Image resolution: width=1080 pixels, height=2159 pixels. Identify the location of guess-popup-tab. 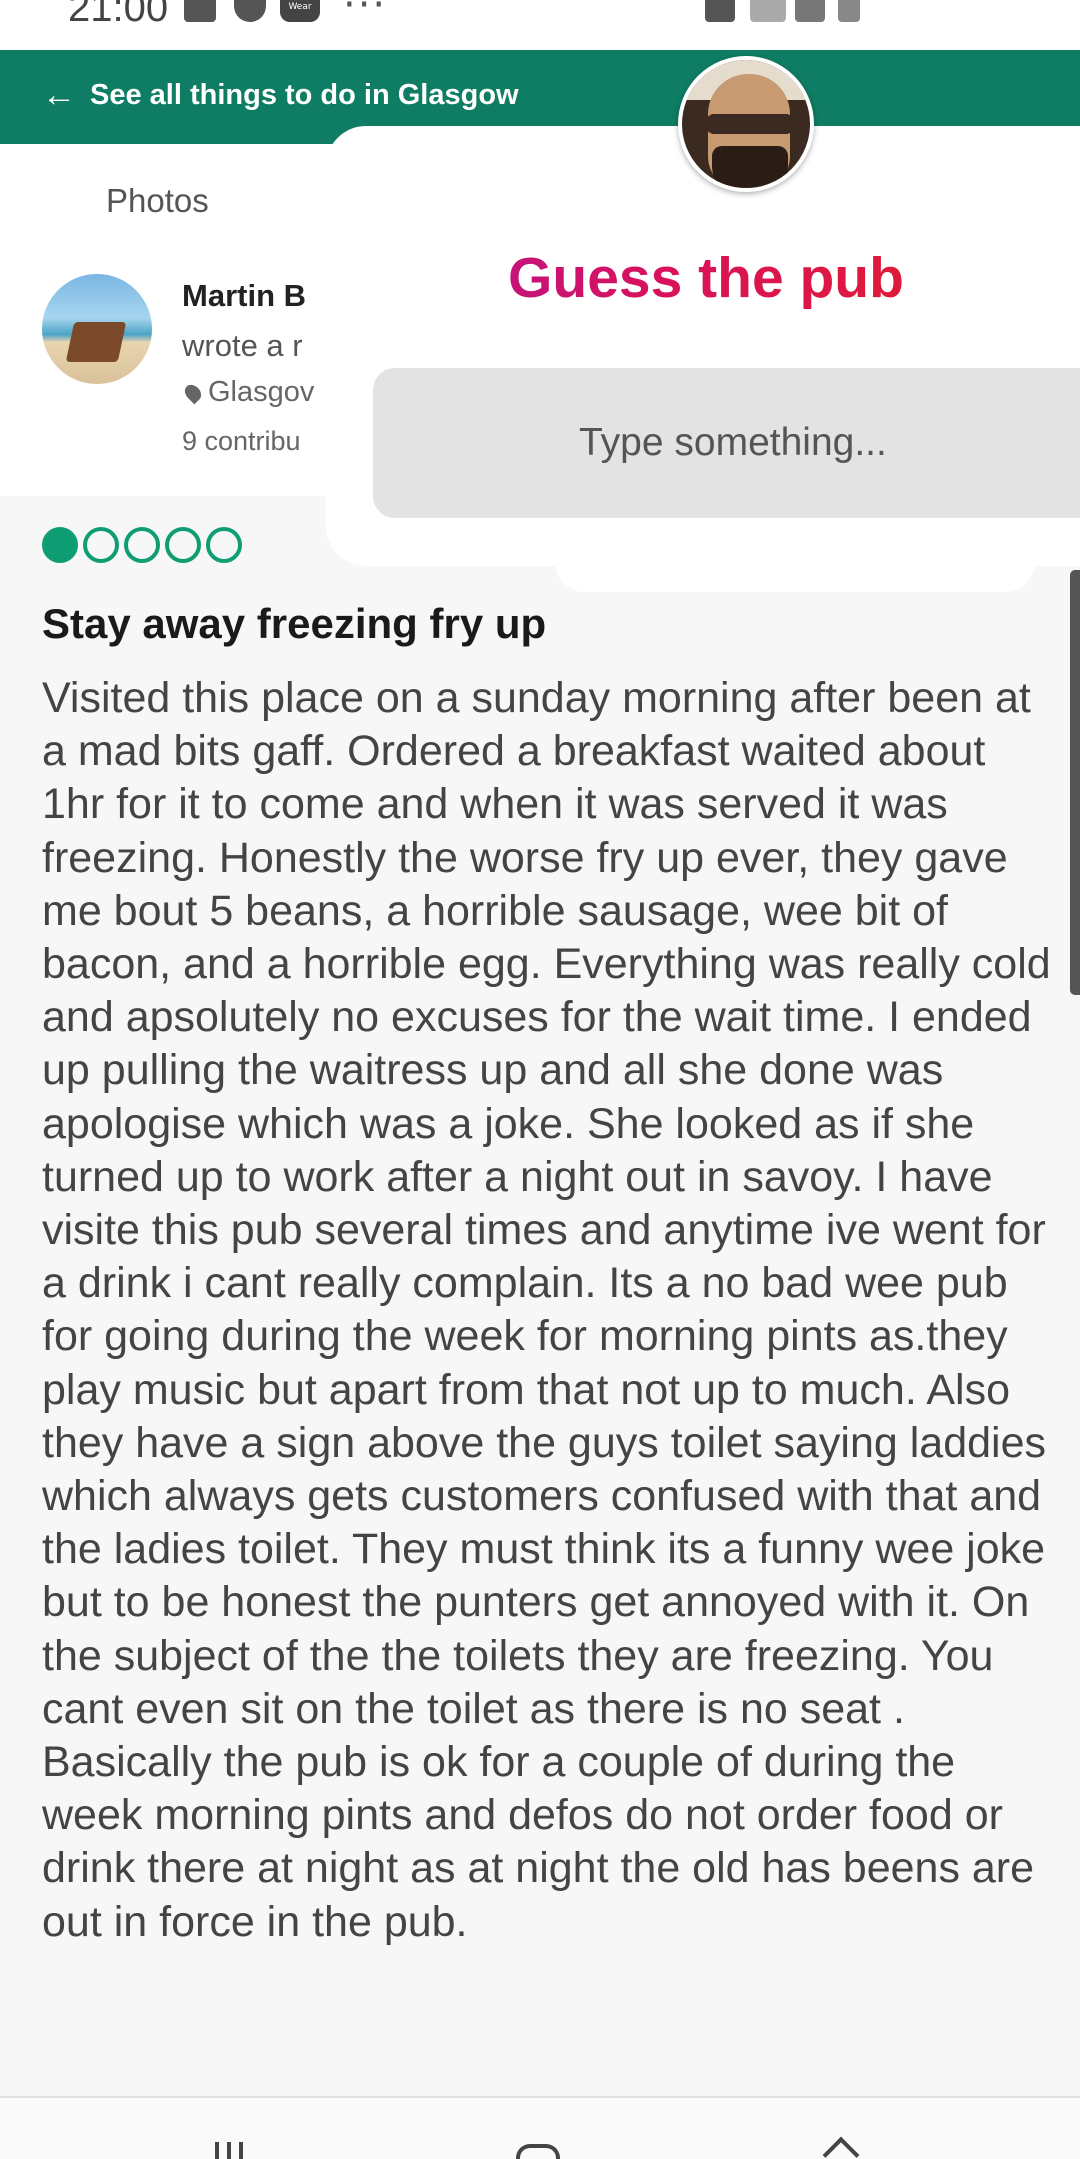
(795, 566).